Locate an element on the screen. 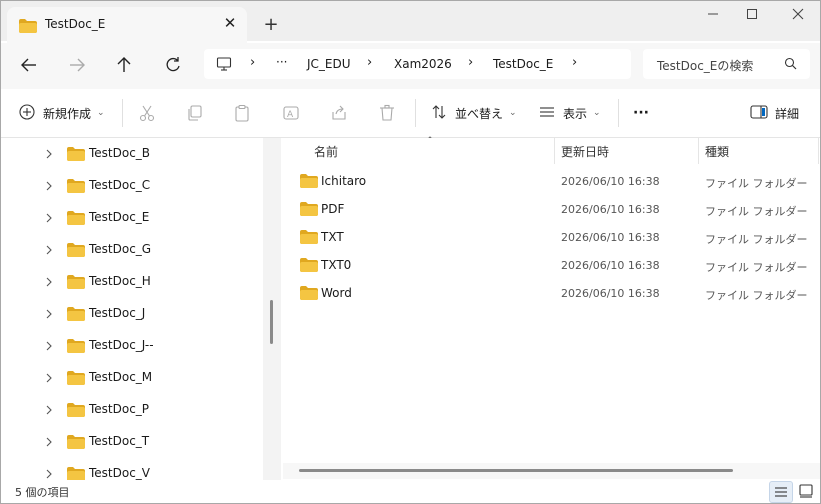  tab-testdoc-e: TestDoc_E ✕ is located at coordinates (127, 25).